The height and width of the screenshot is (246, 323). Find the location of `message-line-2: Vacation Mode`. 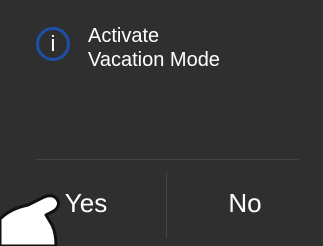

message-line-2: Vacation Mode is located at coordinates (154, 60).